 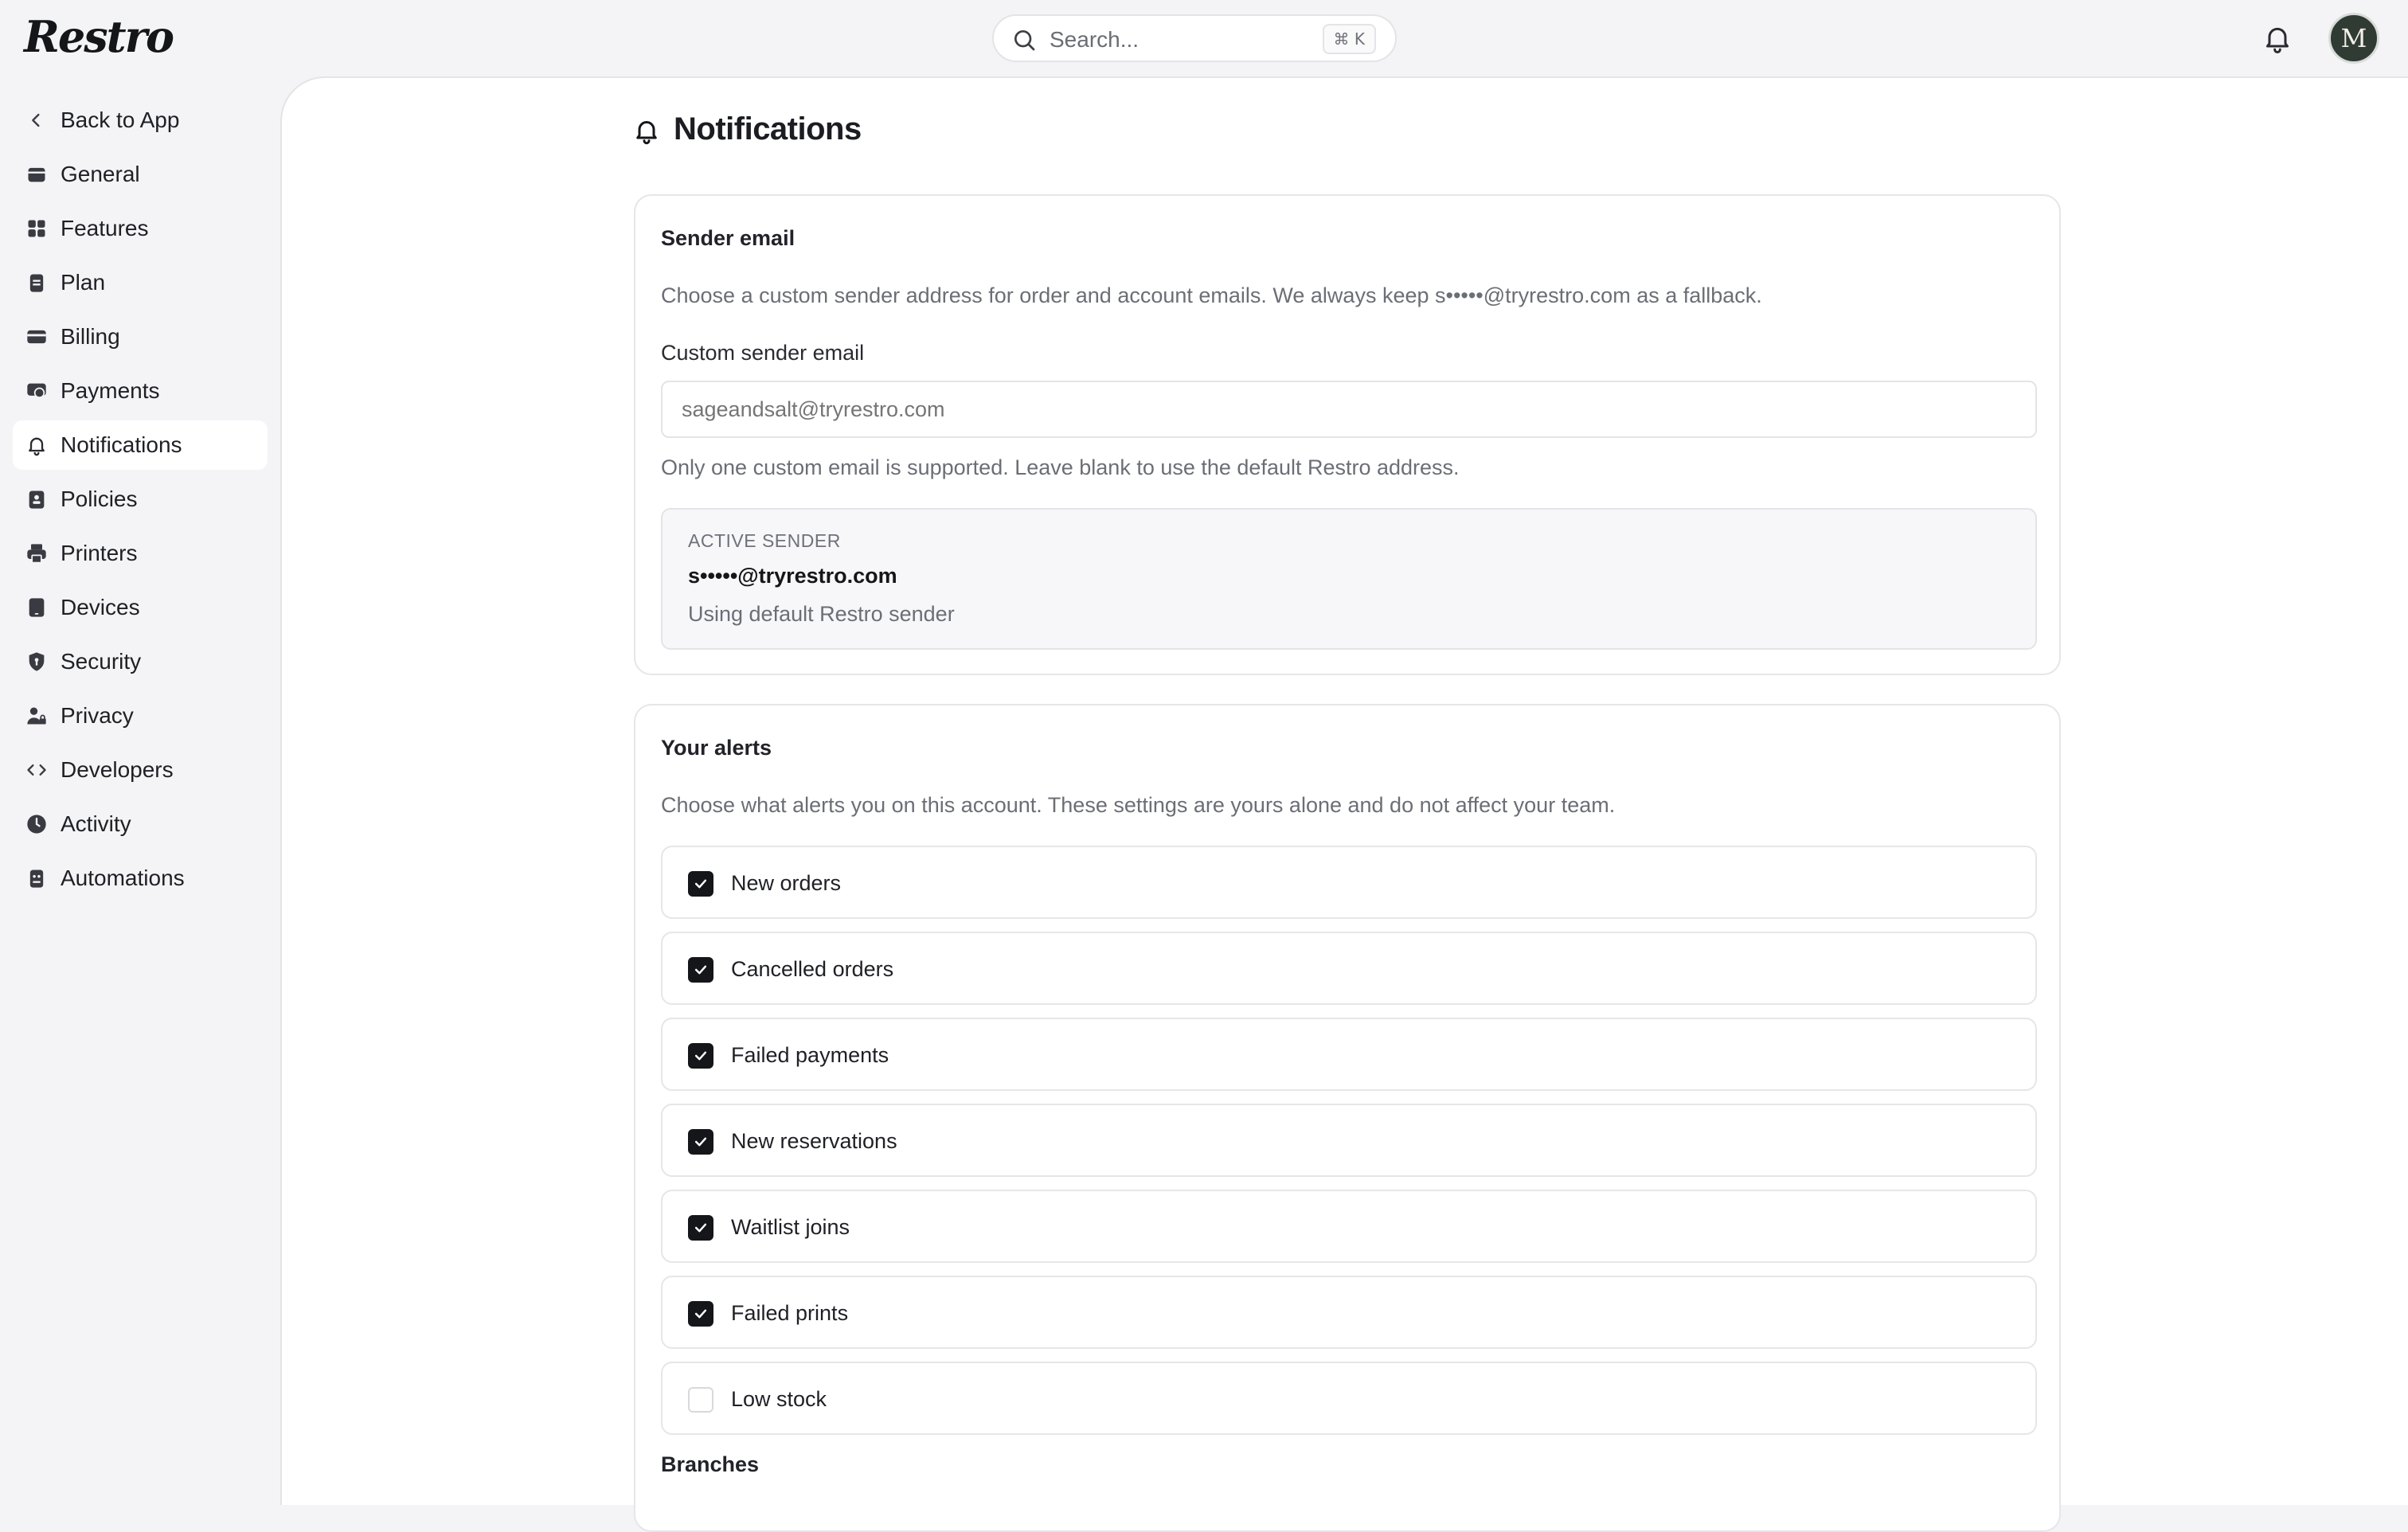 What do you see at coordinates (36, 554) in the screenshot?
I see `printer-icon` at bounding box center [36, 554].